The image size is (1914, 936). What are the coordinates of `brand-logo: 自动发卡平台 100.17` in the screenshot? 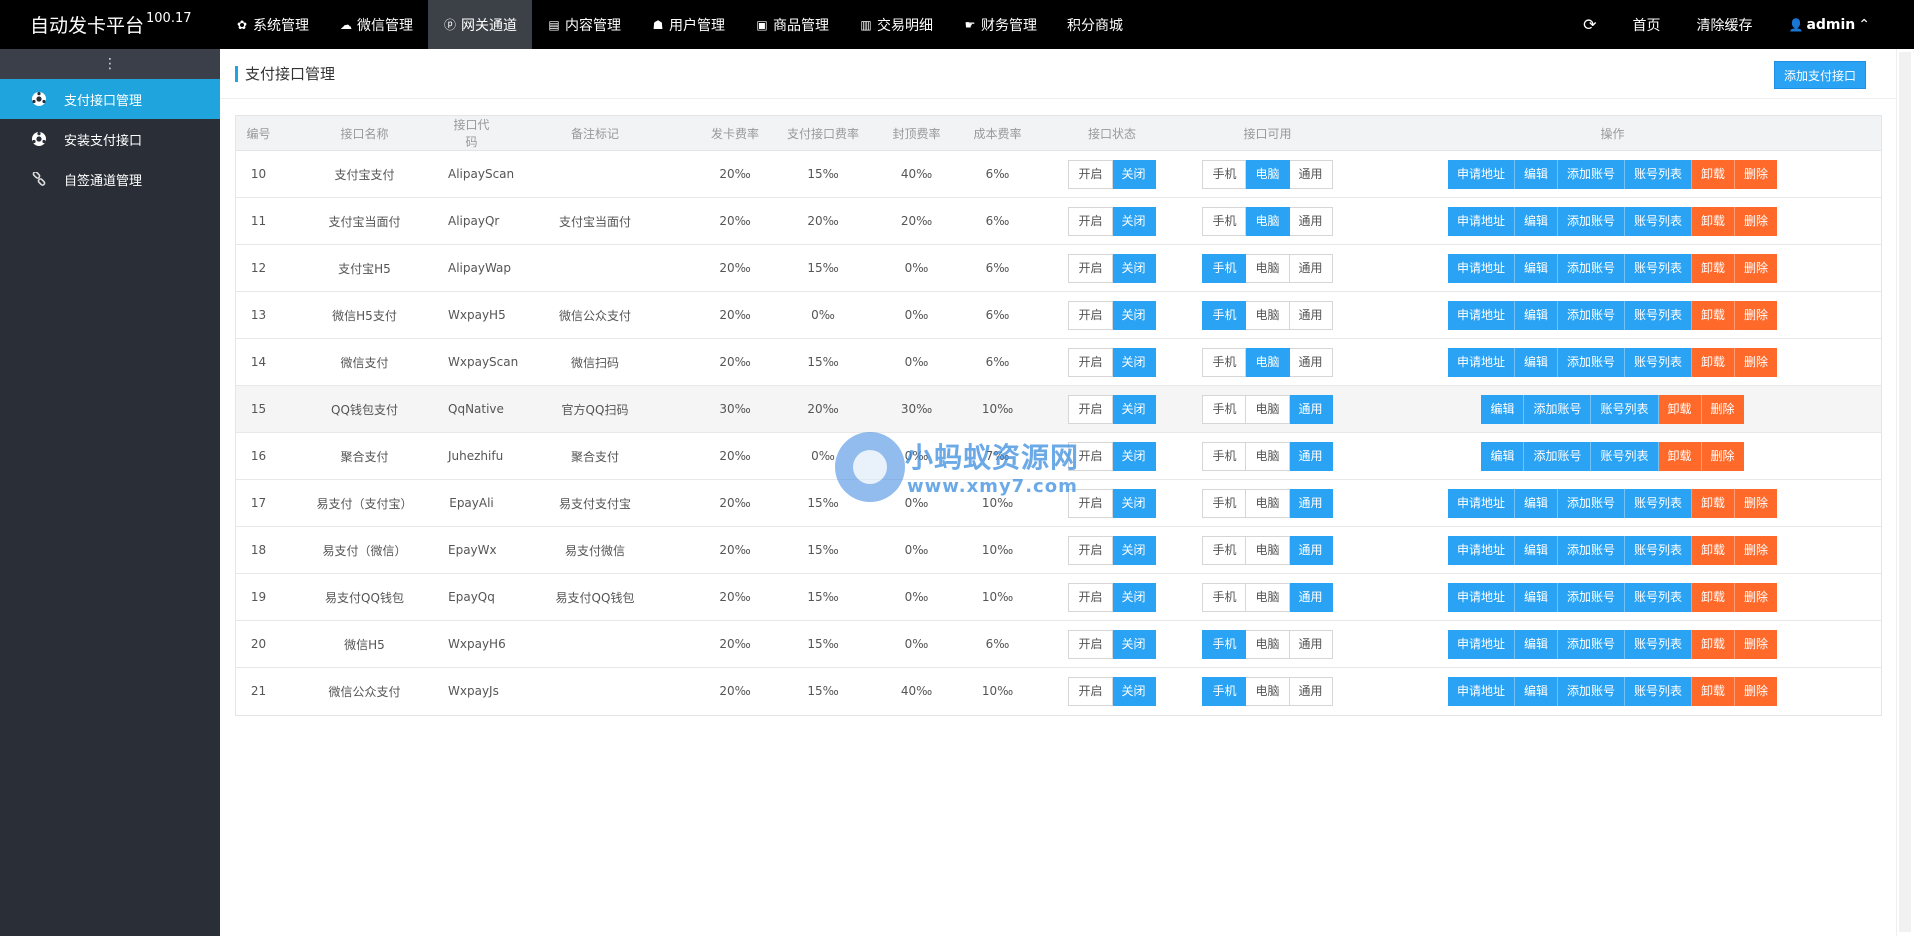 It's located at (110, 24).